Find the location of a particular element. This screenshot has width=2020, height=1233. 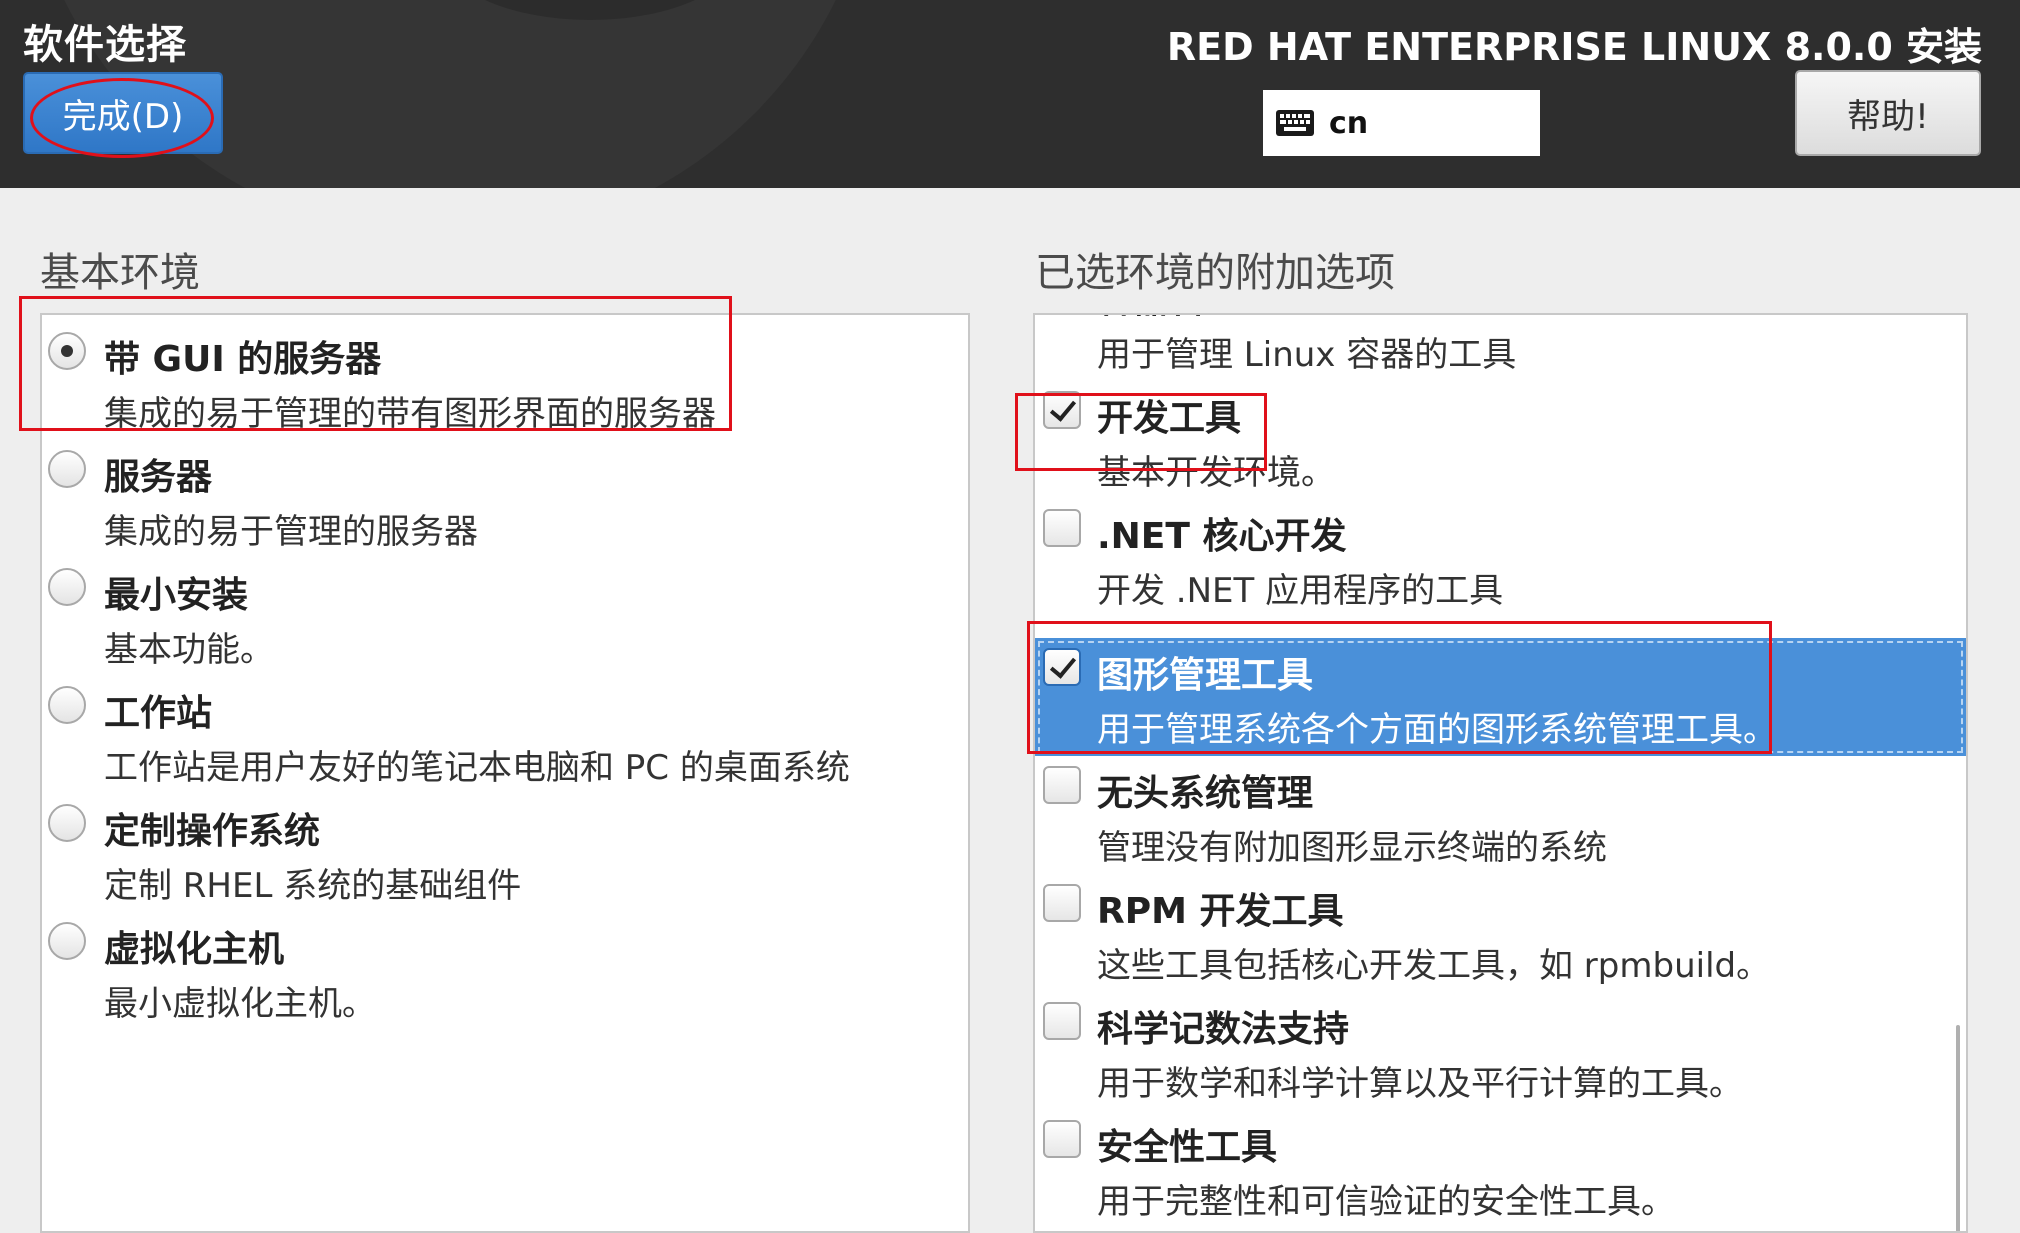

env-item-description: 工作站是用户友好的笔记本电脑和 PC 的桌面系统 is located at coordinates (477, 768).